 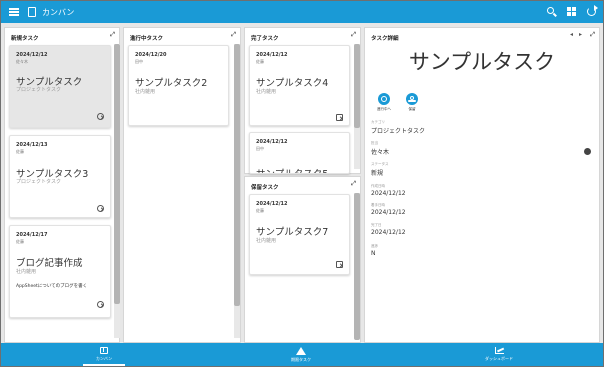 I want to click on task-card: 2024/12/12 佐藤 サンプルタスク4 社内雑用, so click(x=299, y=85).